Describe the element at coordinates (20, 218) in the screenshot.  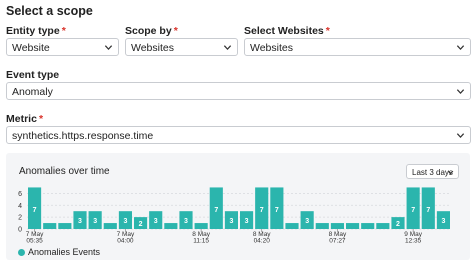
I see `y-tick-label: 2` at that location.